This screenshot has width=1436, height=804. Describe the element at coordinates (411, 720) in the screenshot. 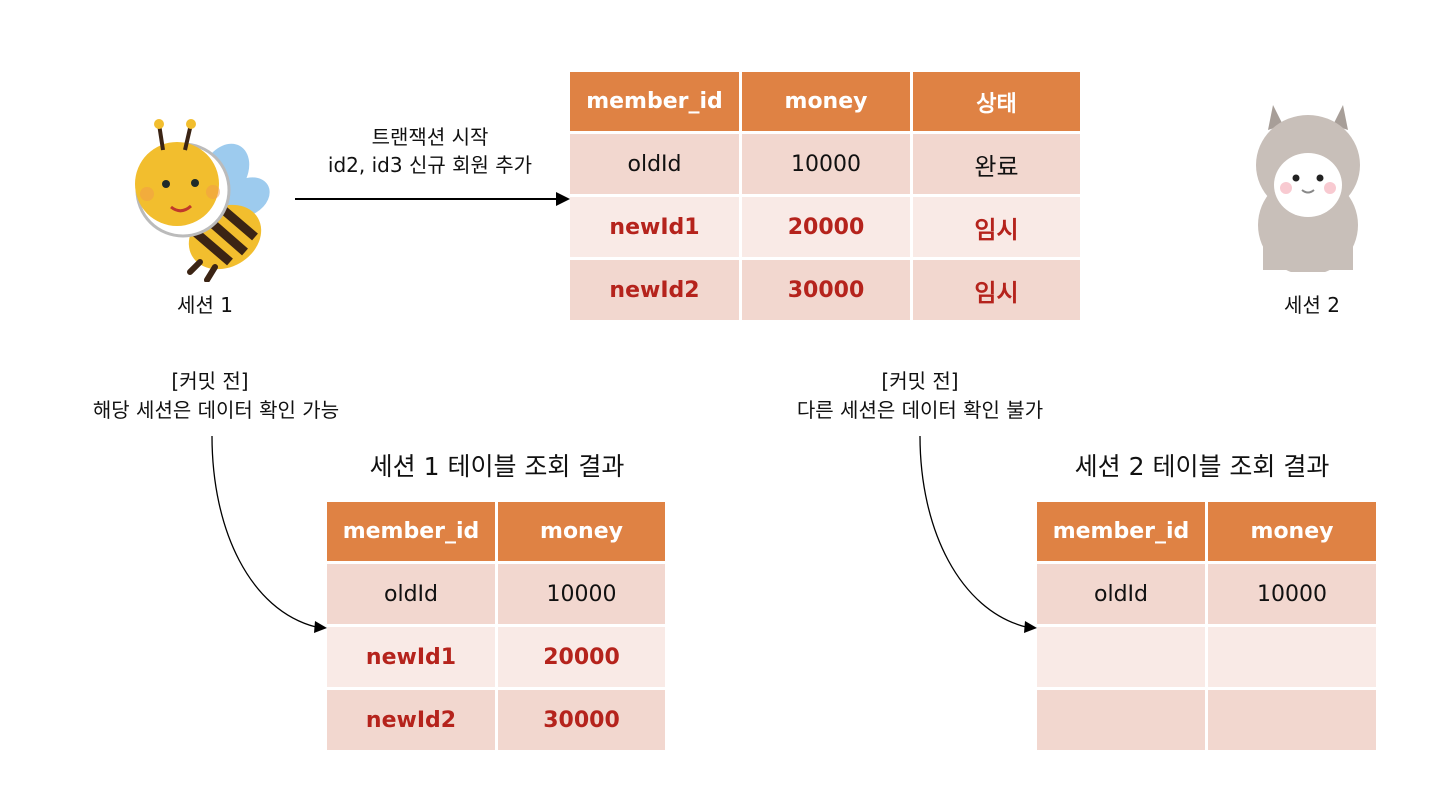

I see `cell: newId2` at that location.